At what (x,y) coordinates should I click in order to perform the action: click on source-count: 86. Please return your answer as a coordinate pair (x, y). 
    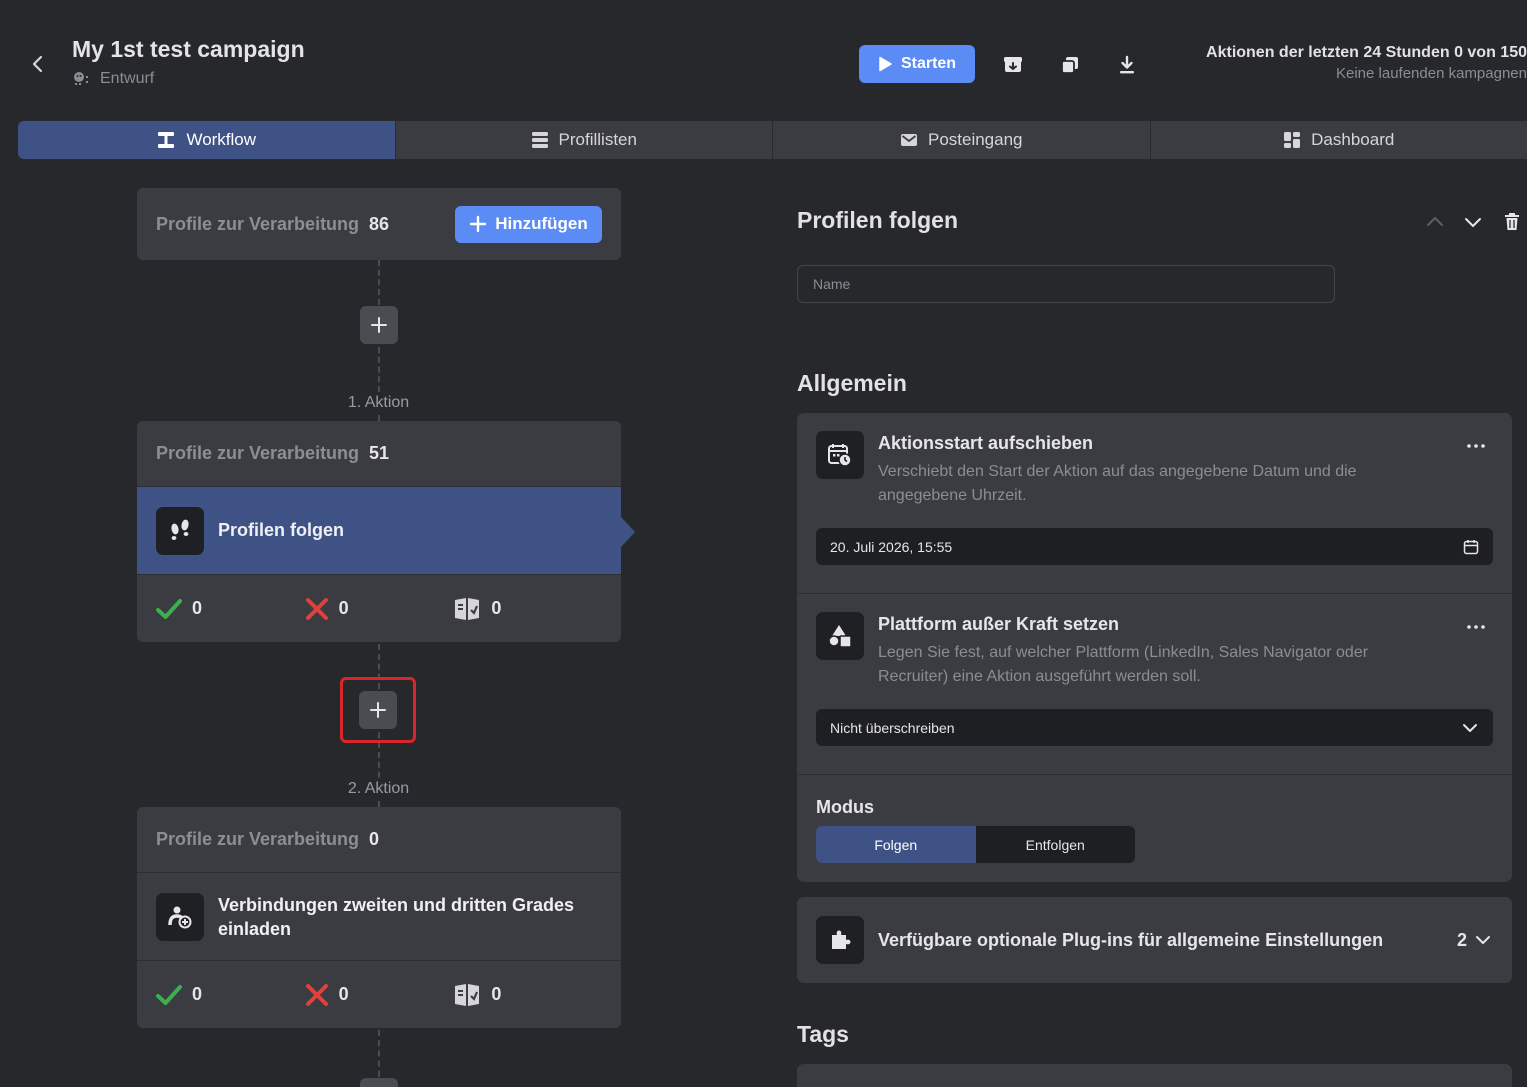
    Looking at the image, I should click on (379, 223).